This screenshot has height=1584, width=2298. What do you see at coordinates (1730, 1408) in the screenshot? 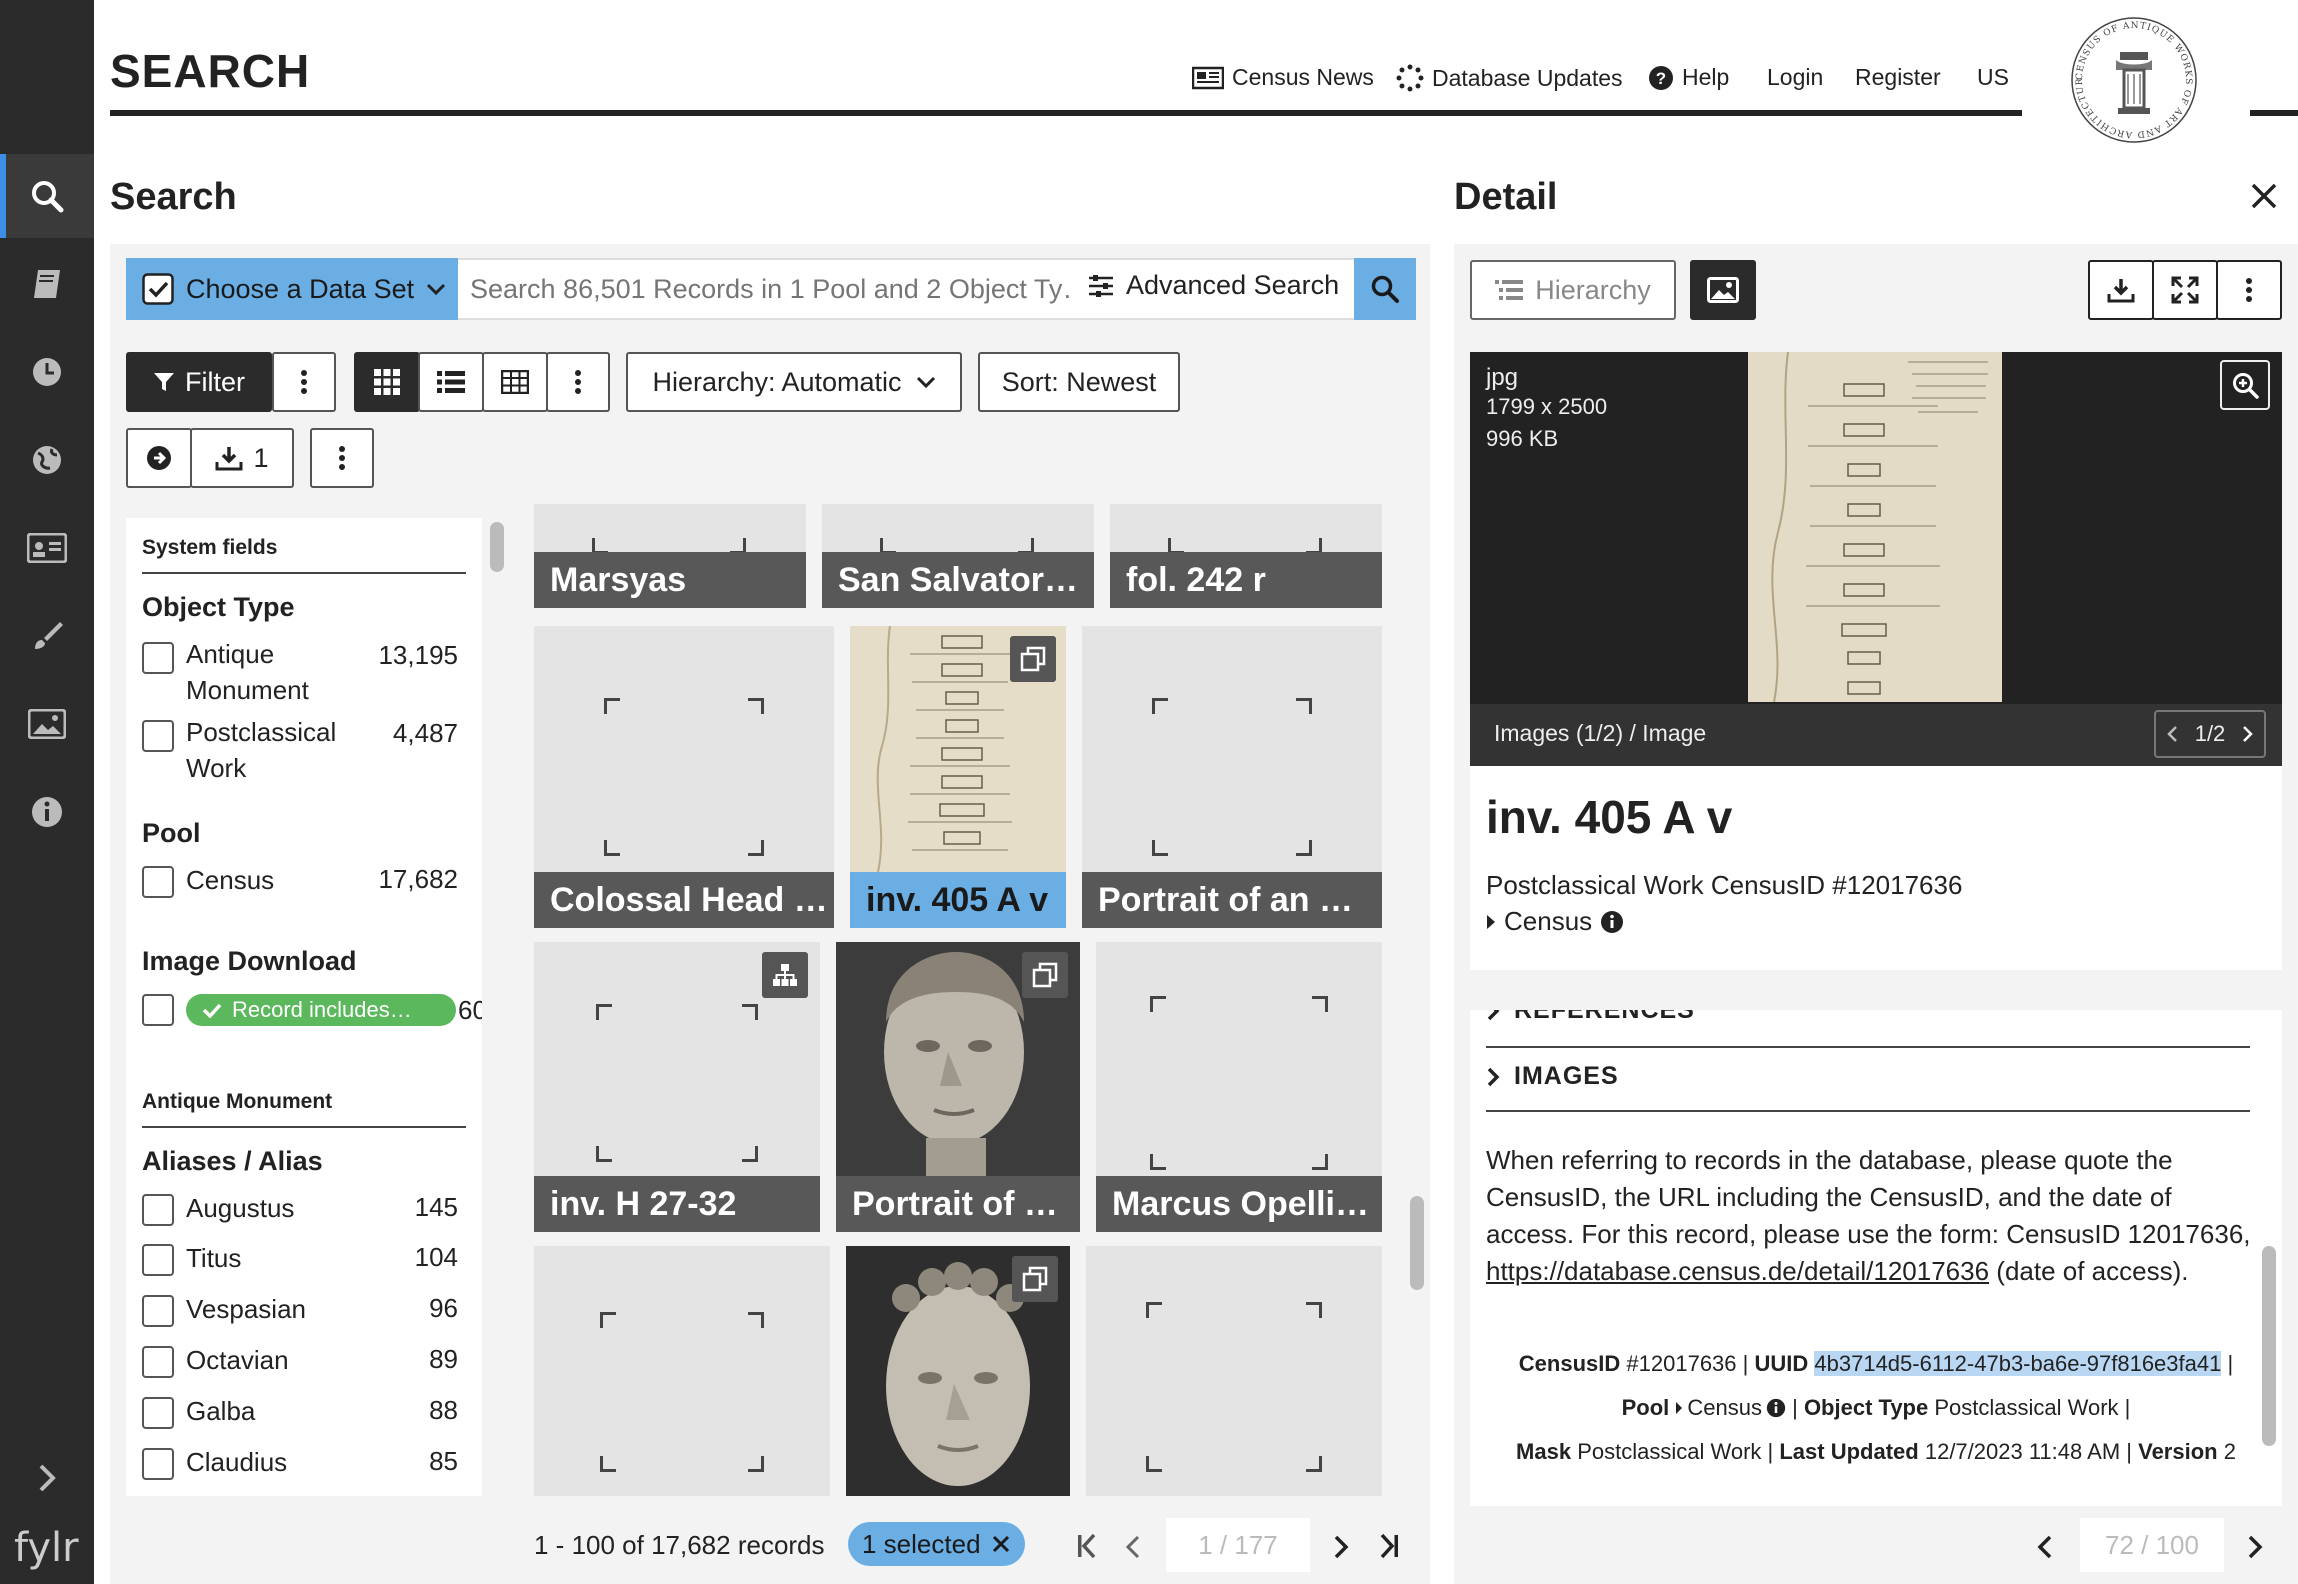
I see `pool-link: Census` at bounding box center [1730, 1408].